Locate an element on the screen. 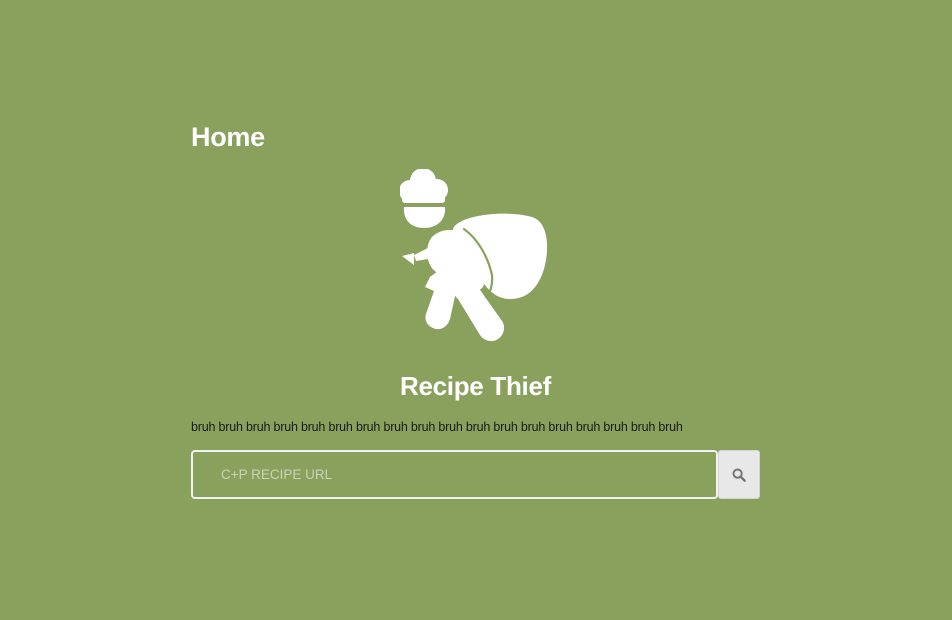 The image size is (952, 620). chef-thief-icon is located at coordinates (475, 256).